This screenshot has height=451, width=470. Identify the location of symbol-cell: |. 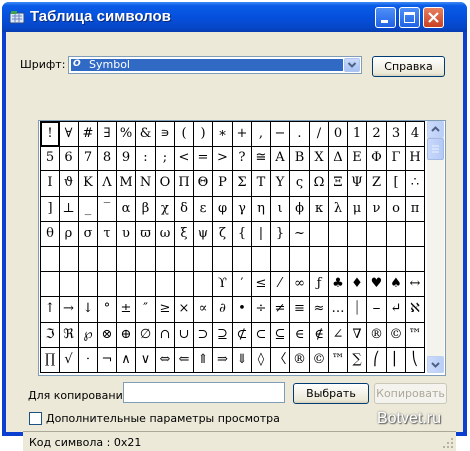
(261, 234).